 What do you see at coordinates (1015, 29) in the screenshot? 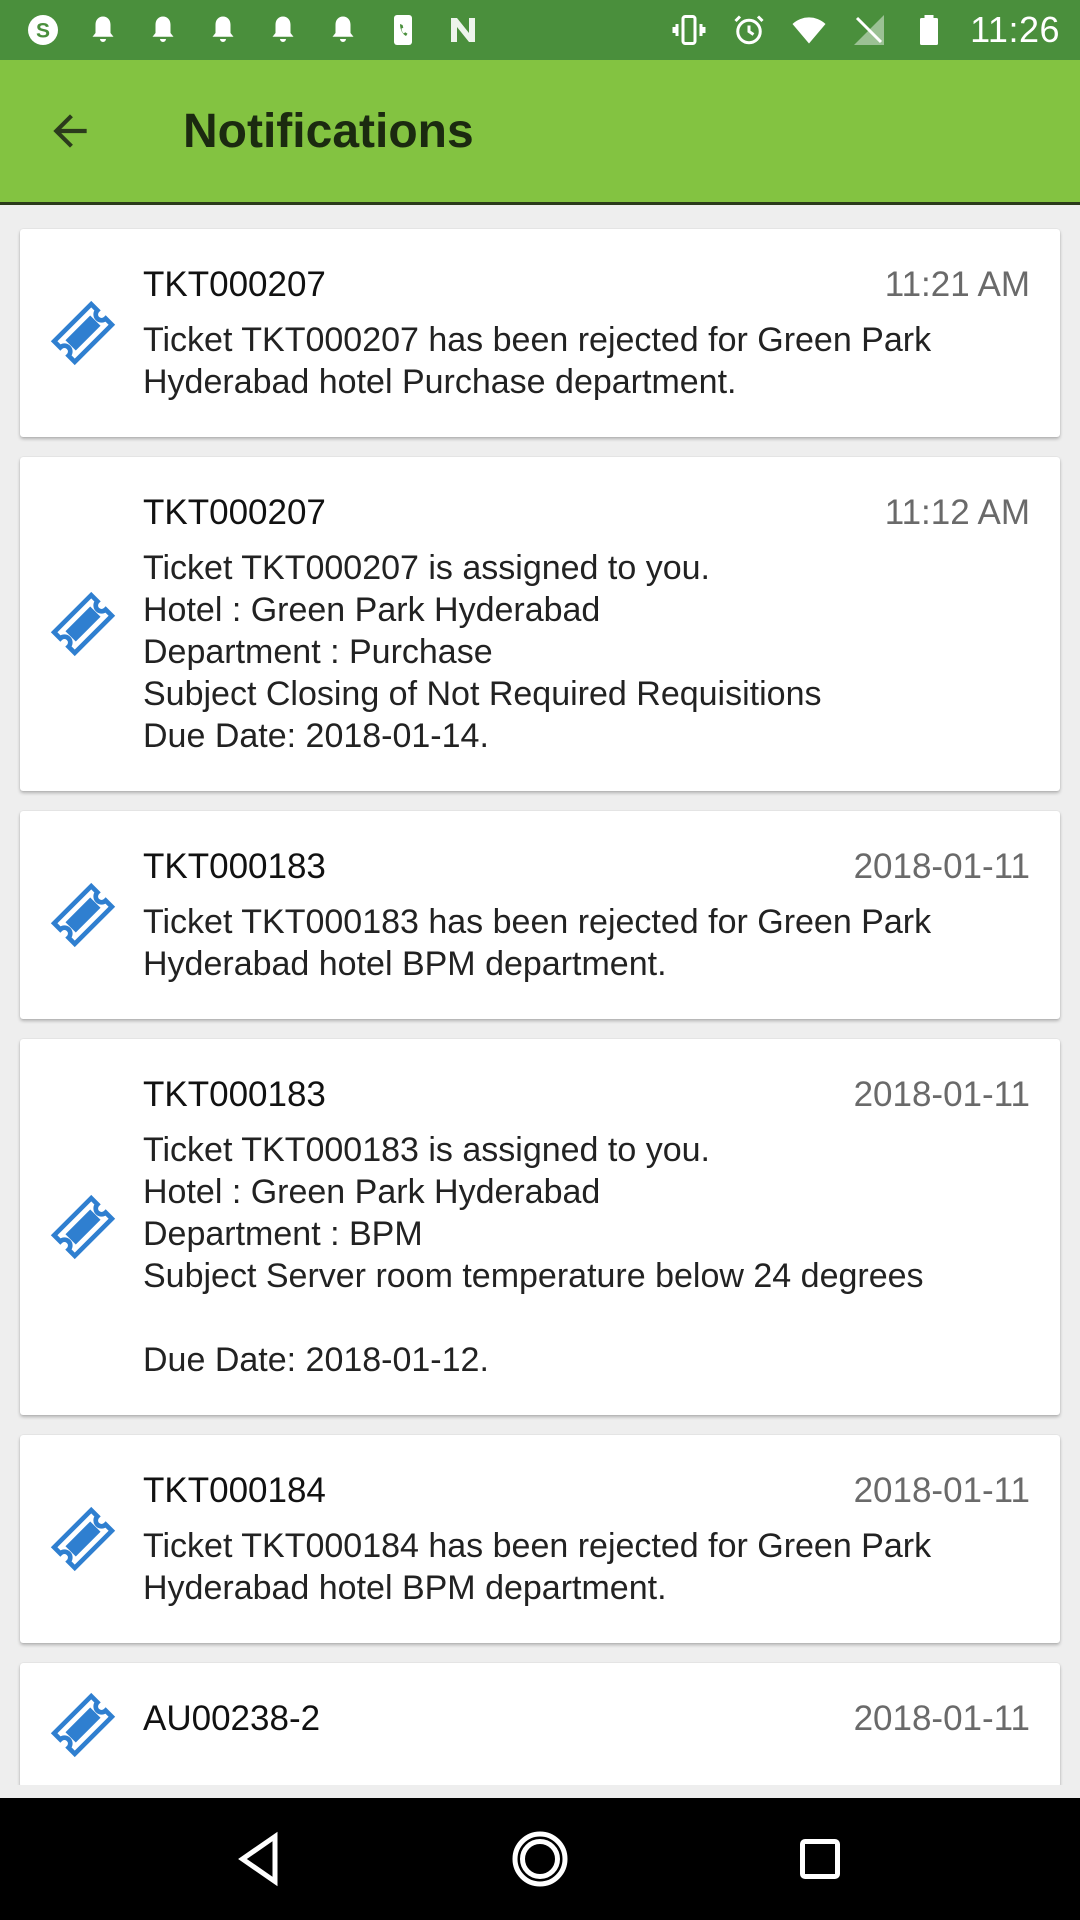
I see `status-clock: 11:26` at bounding box center [1015, 29].